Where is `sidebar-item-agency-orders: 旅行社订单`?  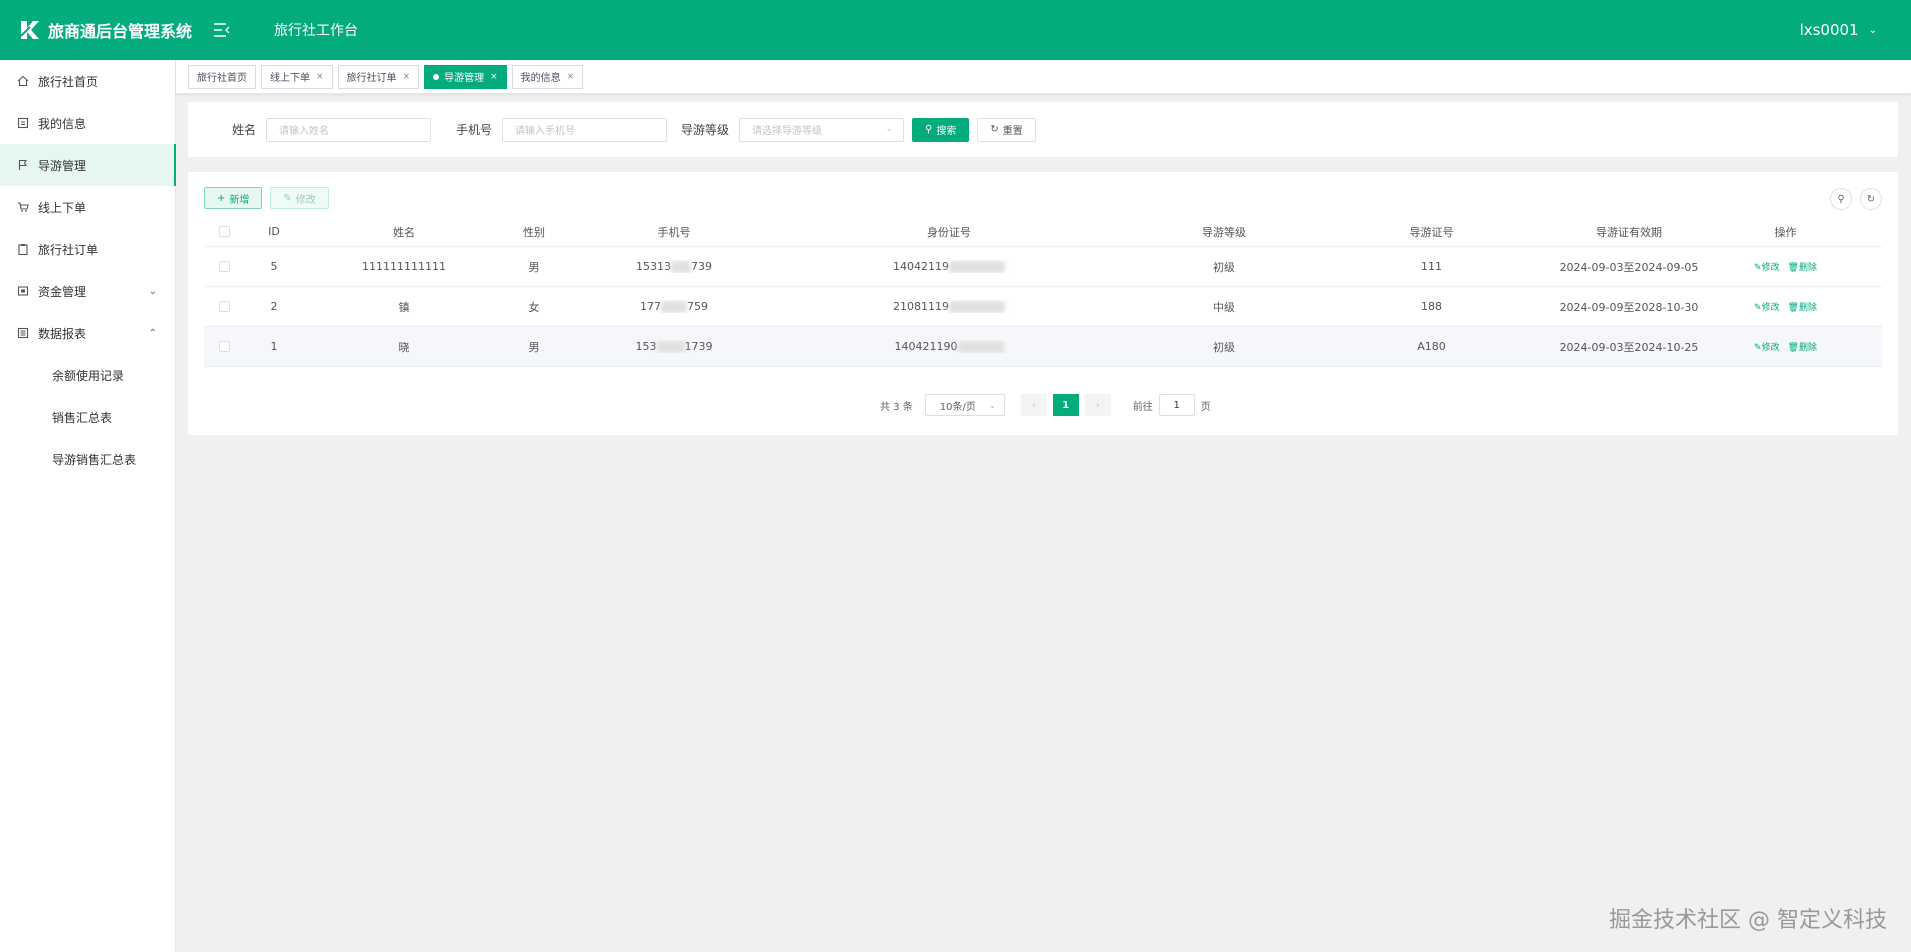
sidebar-item-agency-orders: 旅行社订单 is located at coordinates (87, 249).